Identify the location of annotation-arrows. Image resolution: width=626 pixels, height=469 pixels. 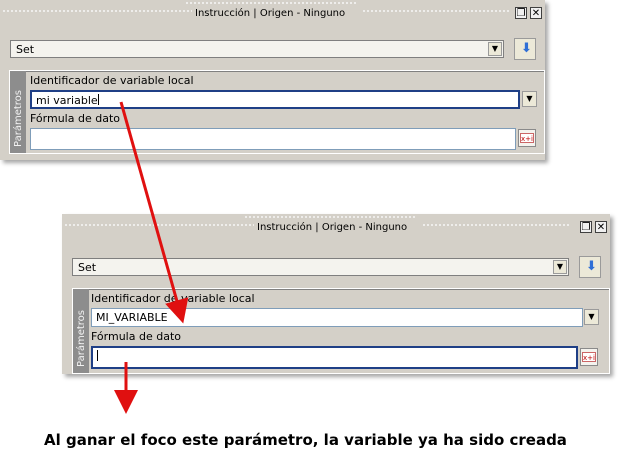
(151, 257).